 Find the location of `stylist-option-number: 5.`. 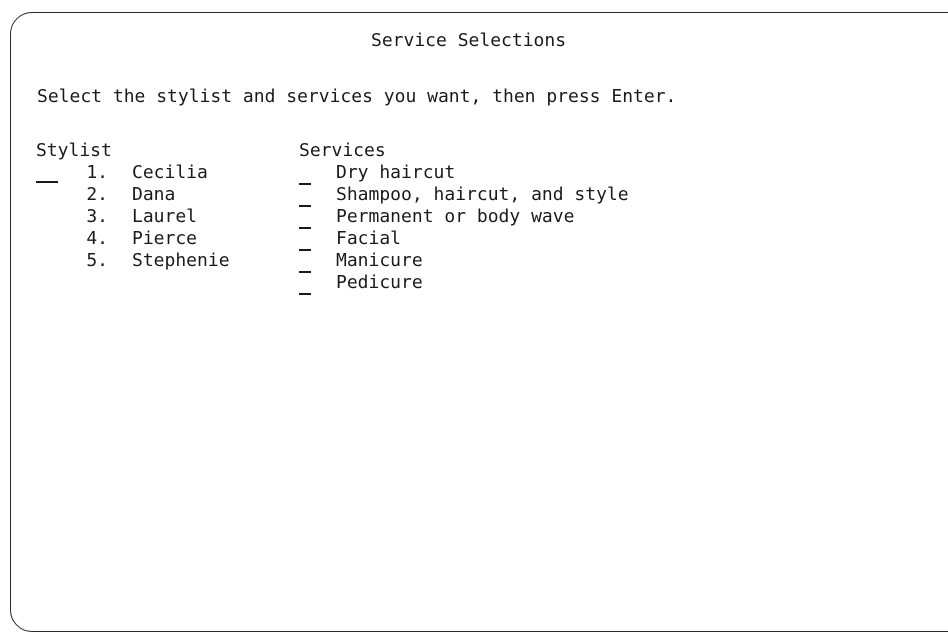

stylist-option-number: 5. is located at coordinates (97, 260).